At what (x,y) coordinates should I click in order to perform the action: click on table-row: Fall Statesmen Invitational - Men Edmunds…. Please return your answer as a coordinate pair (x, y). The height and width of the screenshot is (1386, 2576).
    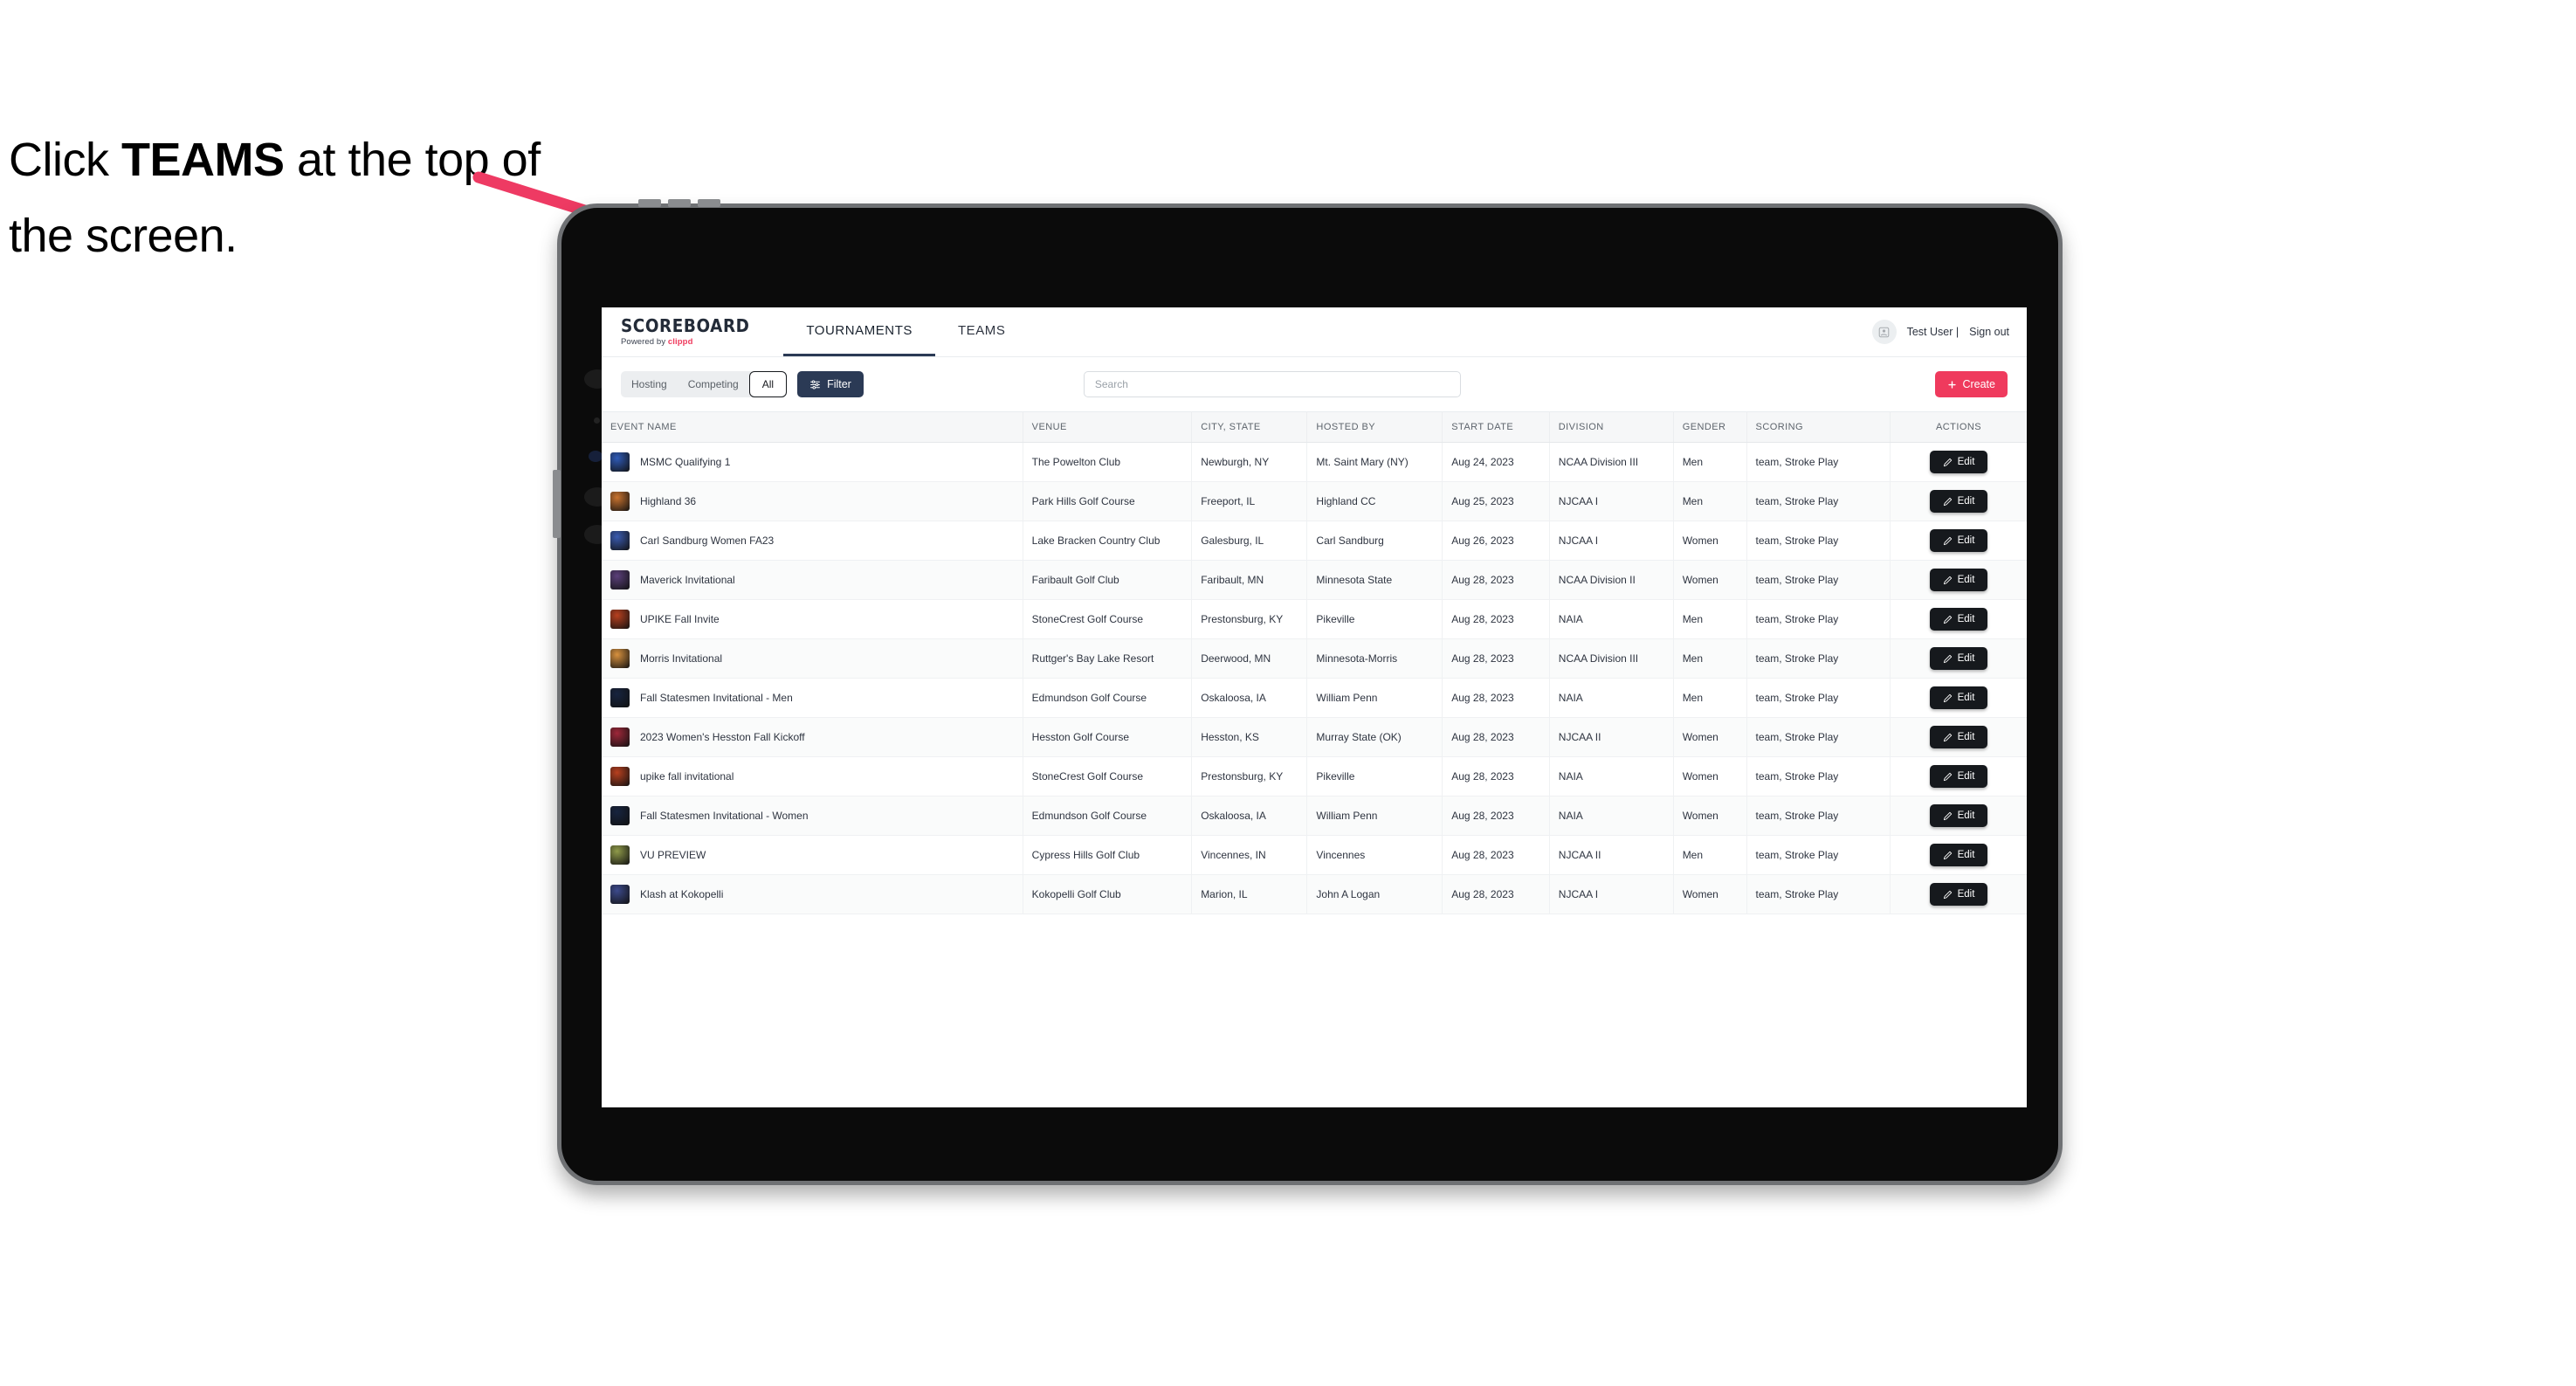
    Looking at the image, I should click on (1314, 698).